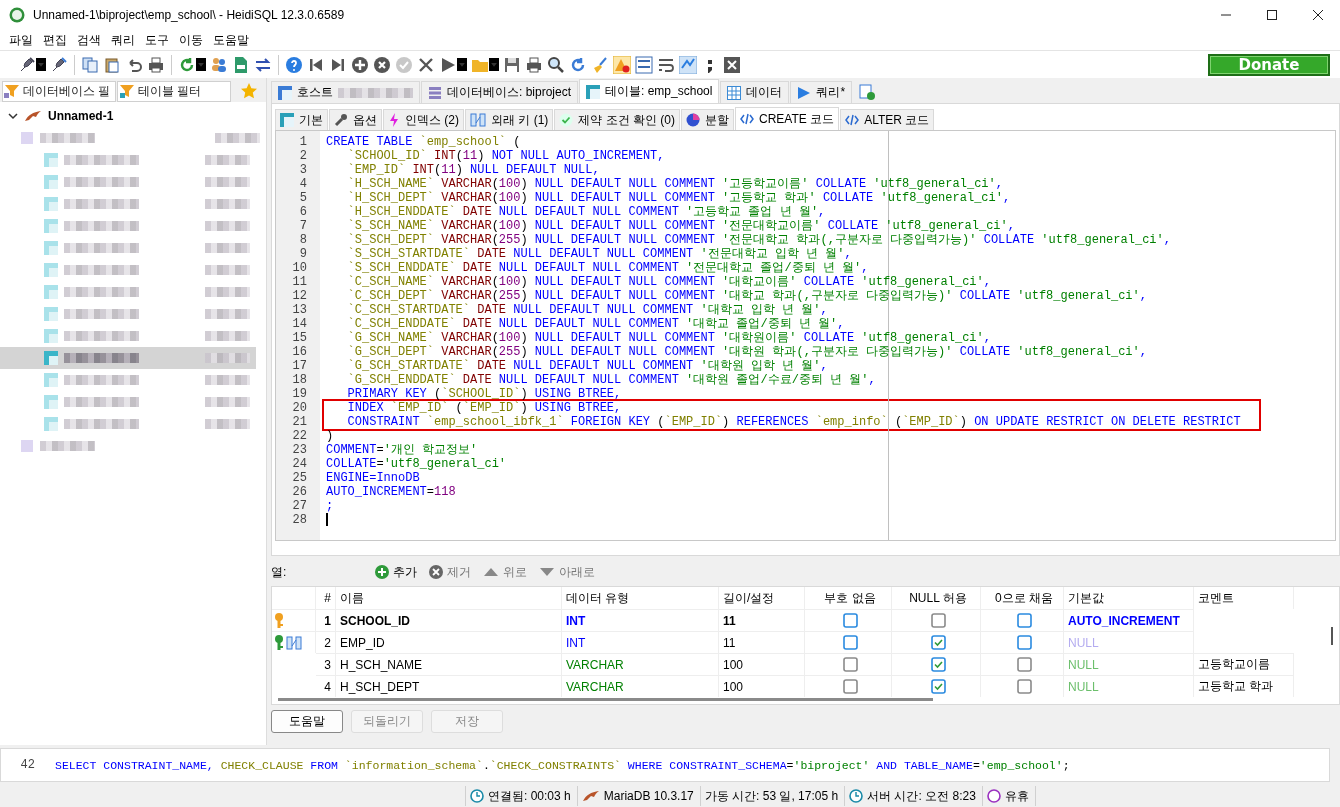 This screenshot has width=1340, height=807. I want to click on menu-item: 파일, so click(21, 40).